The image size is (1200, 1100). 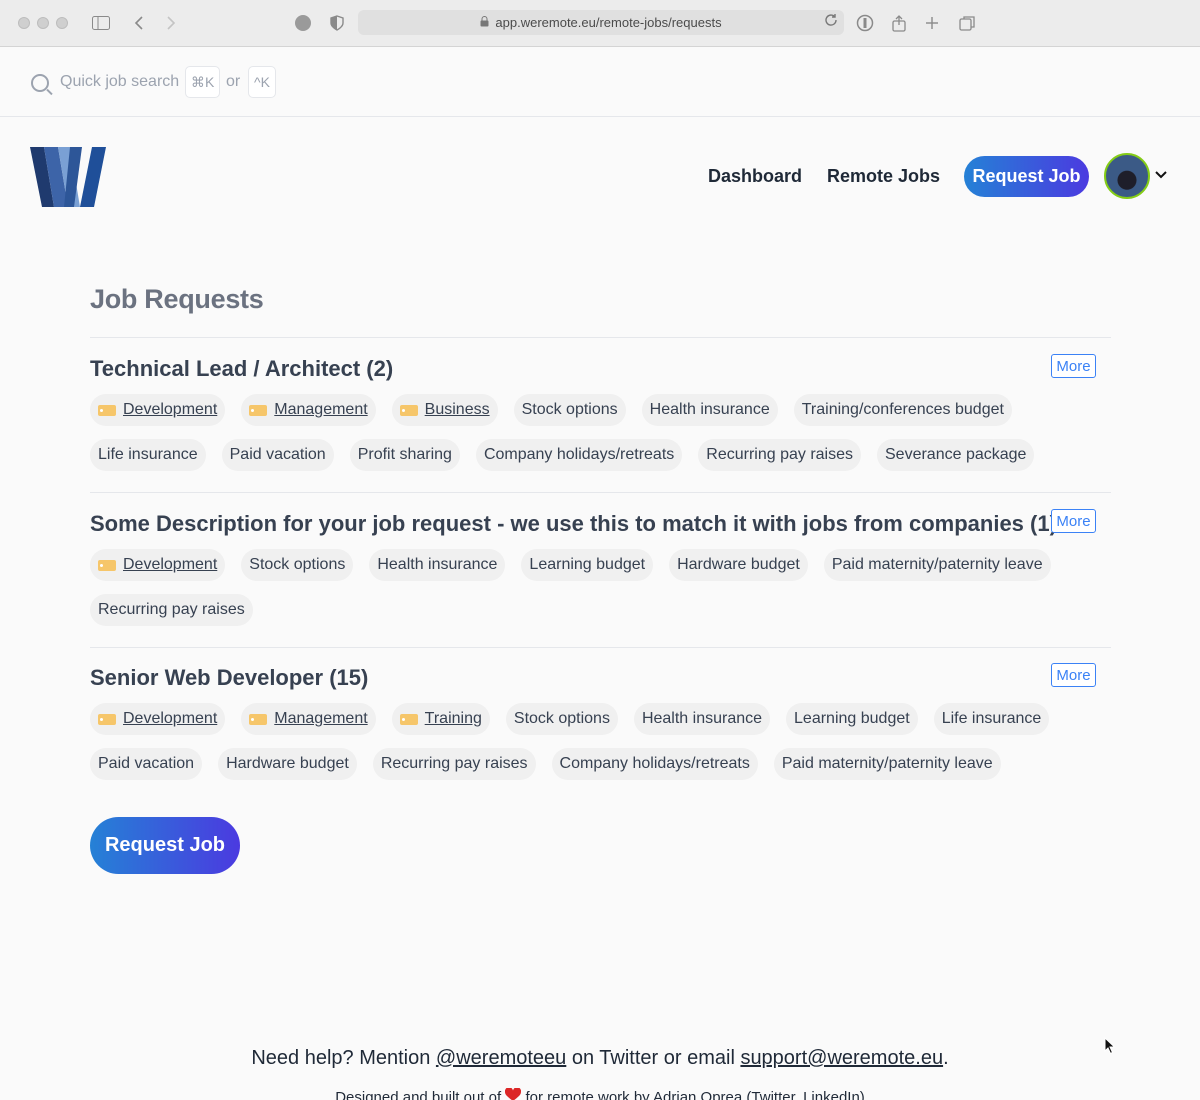 What do you see at coordinates (62, 23) in the screenshot?
I see `zoom-window-button` at bounding box center [62, 23].